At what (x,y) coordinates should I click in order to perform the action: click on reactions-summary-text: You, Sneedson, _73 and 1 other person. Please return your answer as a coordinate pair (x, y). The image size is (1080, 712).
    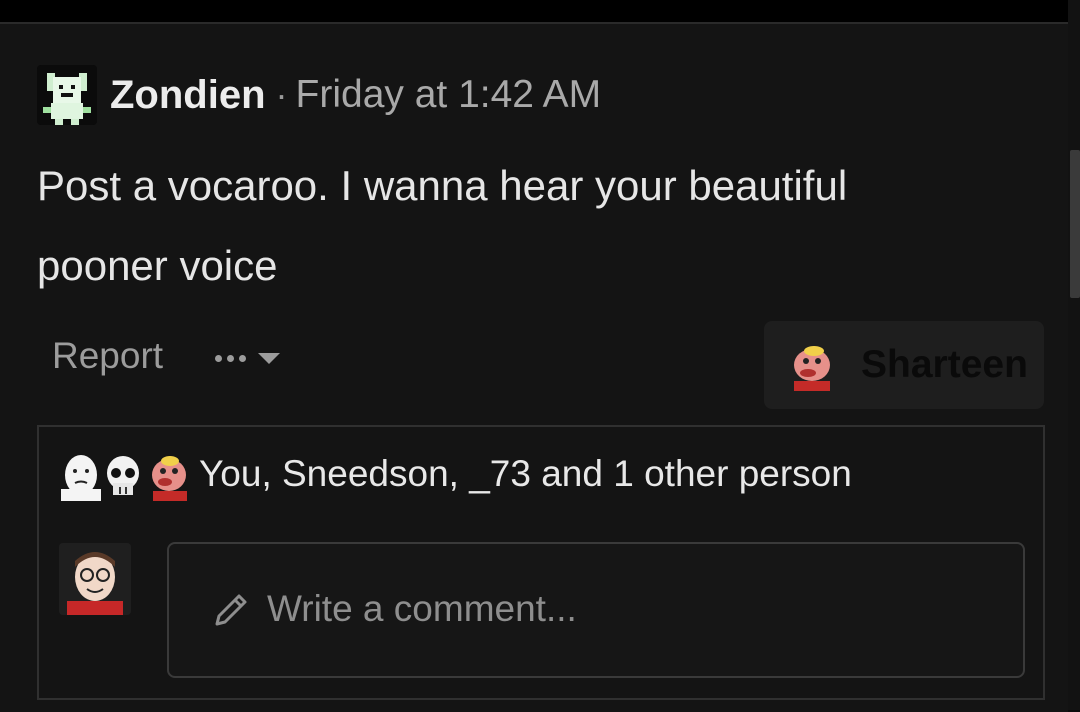
    Looking at the image, I should click on (525, 474).